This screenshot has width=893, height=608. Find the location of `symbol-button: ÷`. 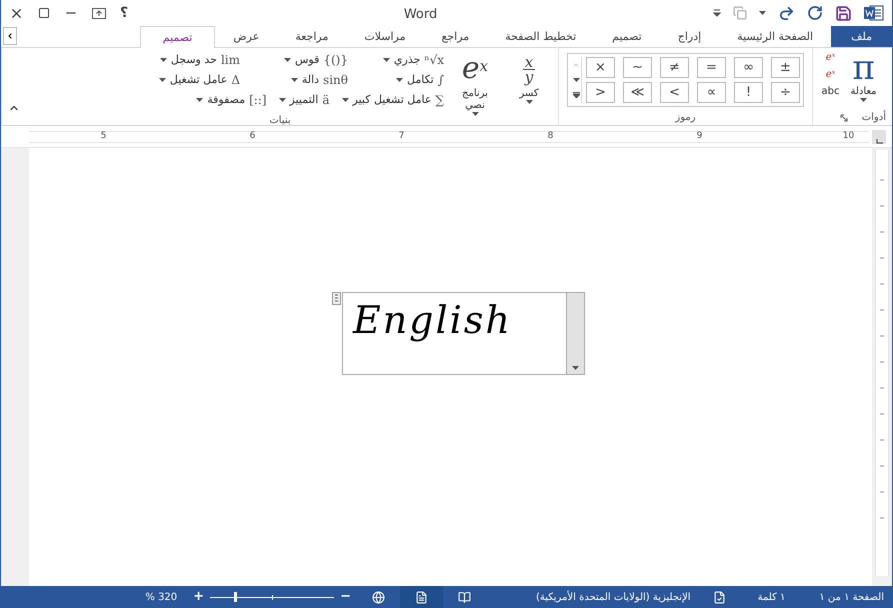

symbol-button: ÷ is located at coordinates (785, 92).